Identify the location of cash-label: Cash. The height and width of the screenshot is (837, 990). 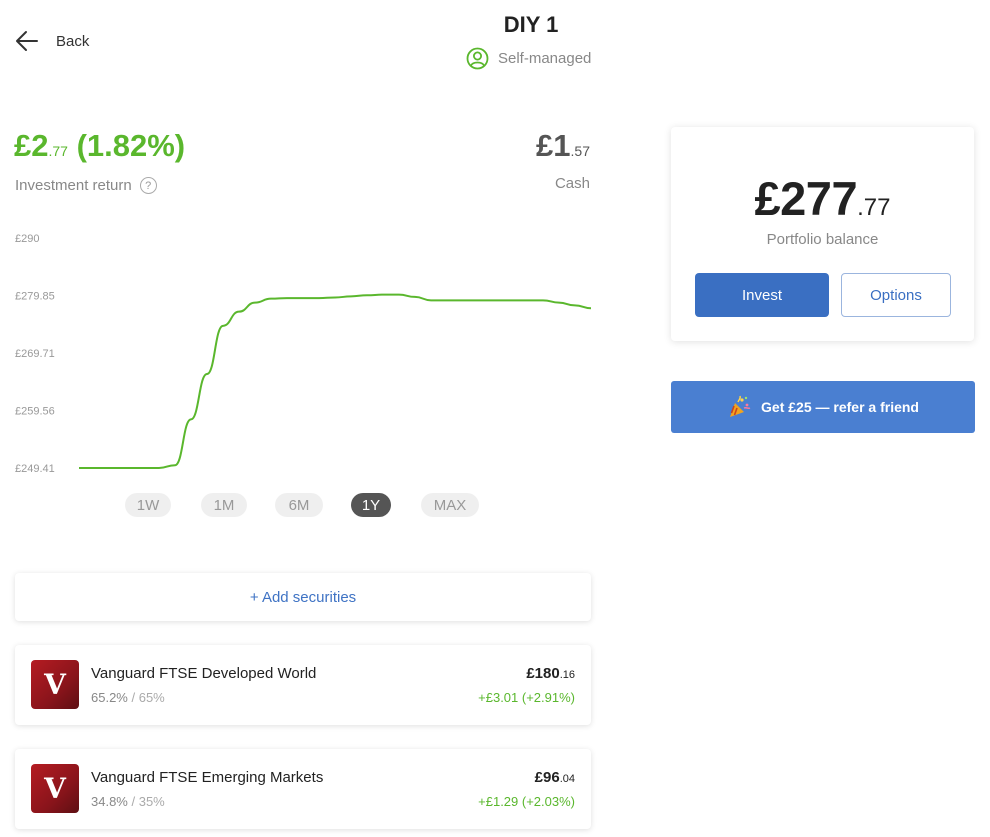
(572, 183).